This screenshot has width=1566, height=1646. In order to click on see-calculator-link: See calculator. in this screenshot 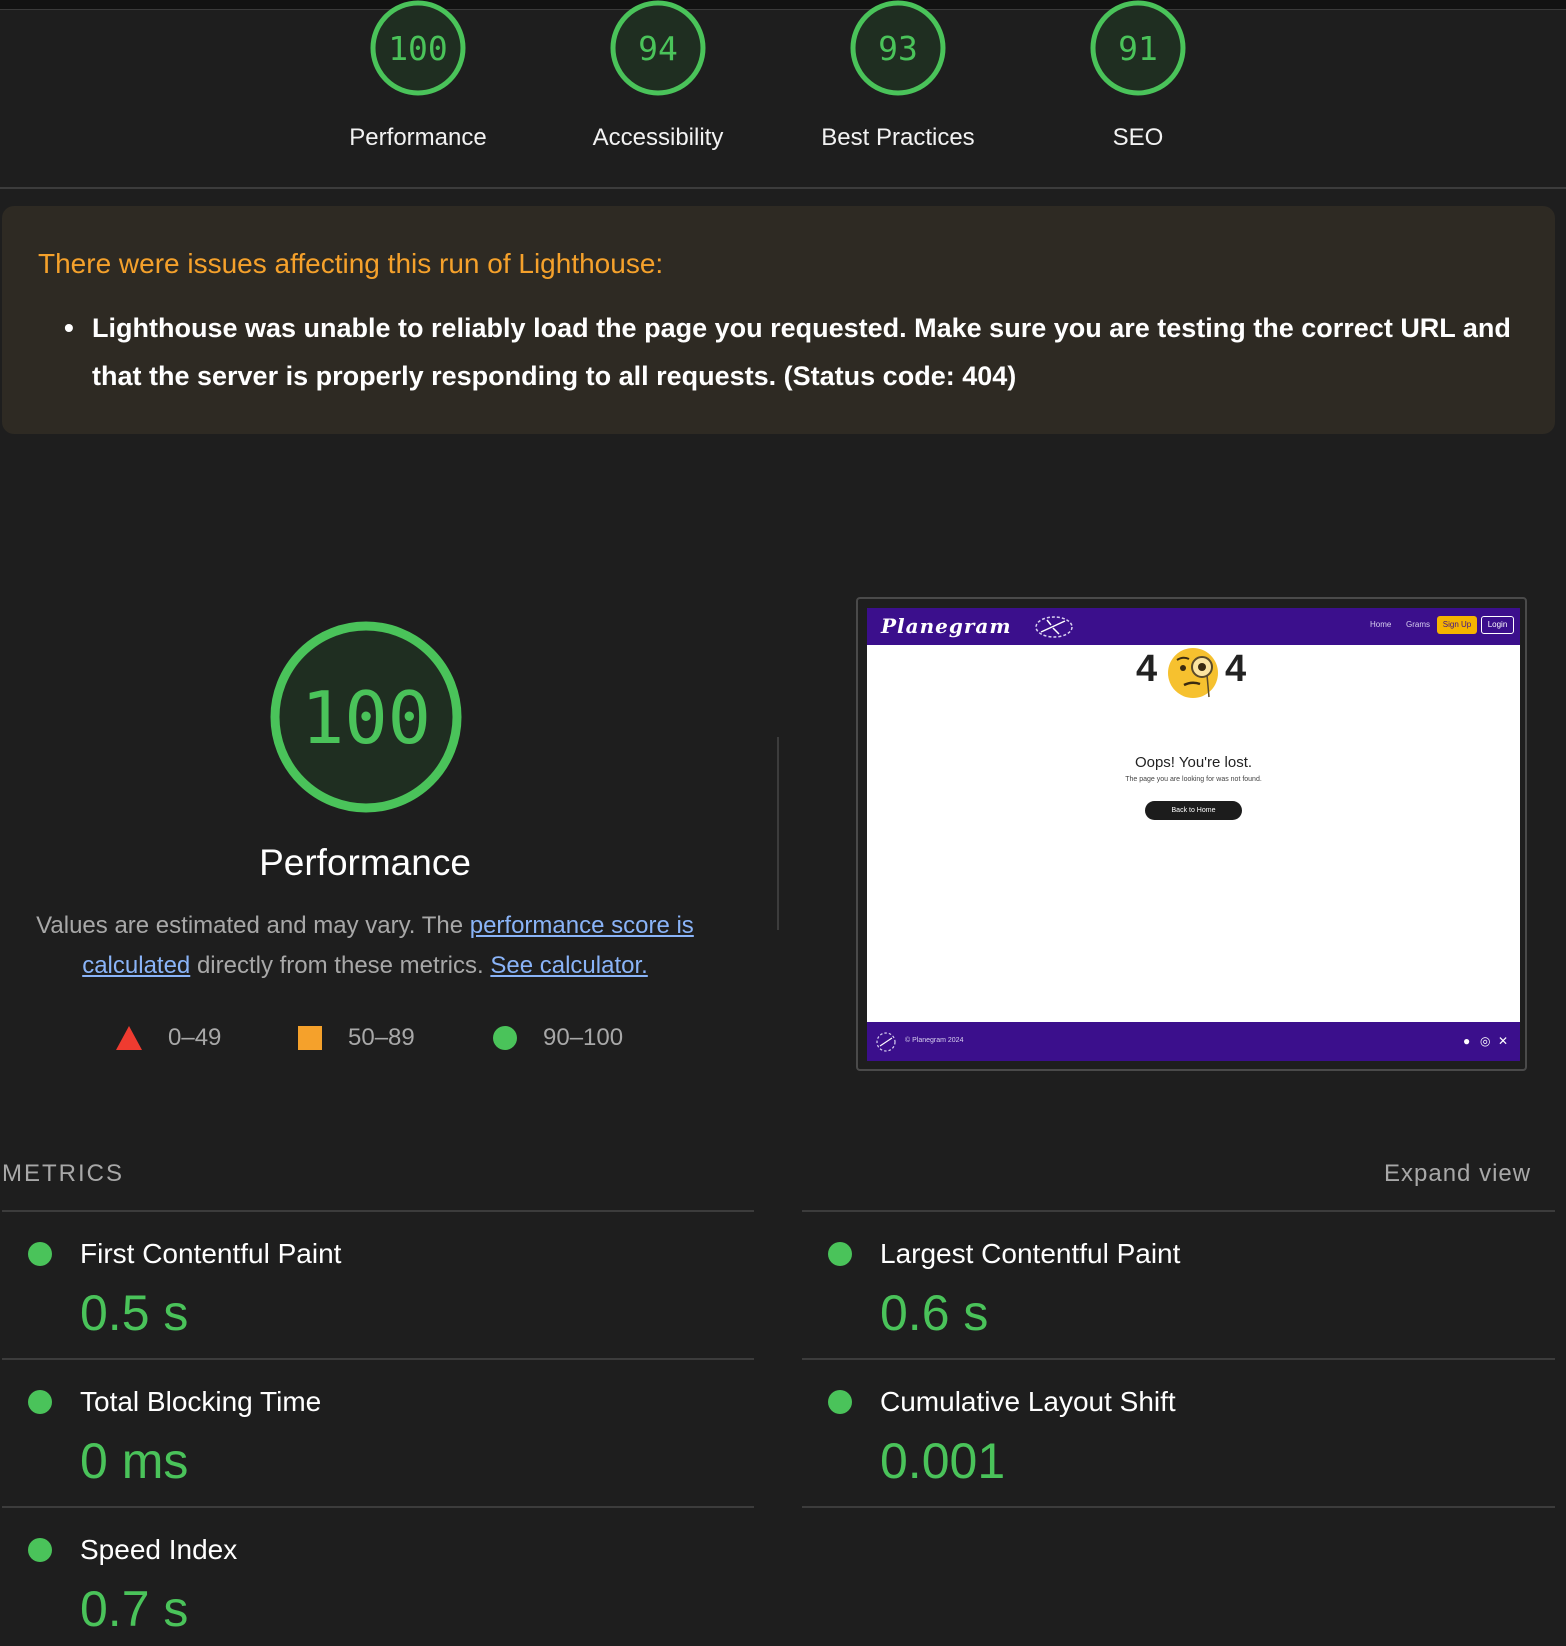, I will do `click(568, 965)`.